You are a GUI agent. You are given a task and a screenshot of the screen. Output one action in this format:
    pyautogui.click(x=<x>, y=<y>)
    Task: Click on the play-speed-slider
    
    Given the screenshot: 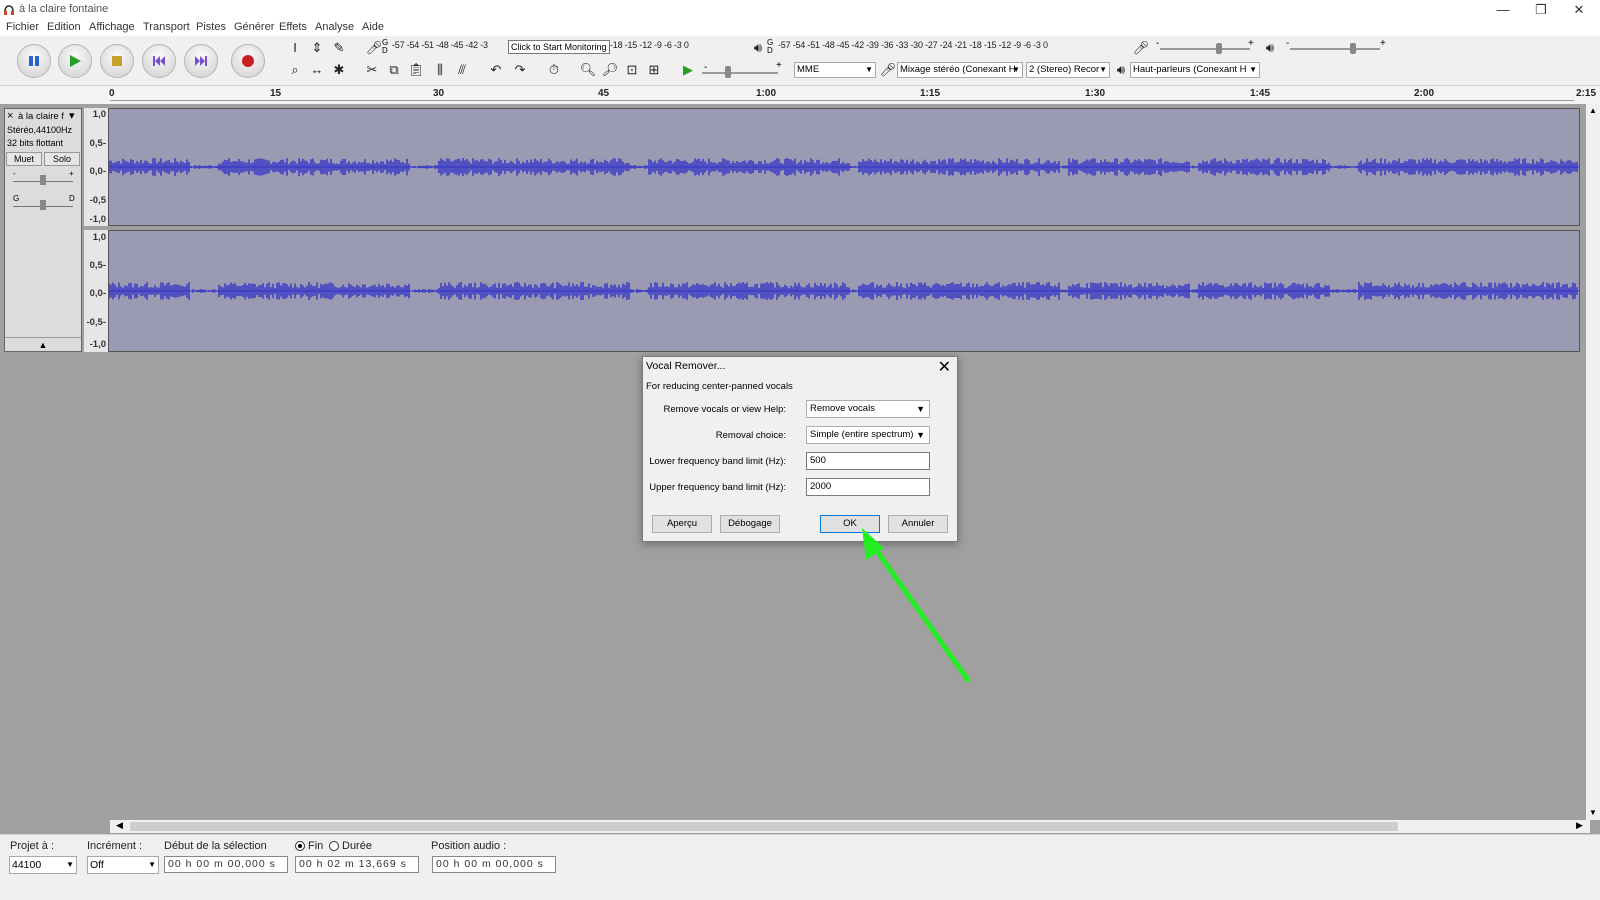 What is the action you would take?
    pyautogui.click(x=740, y=73)
    